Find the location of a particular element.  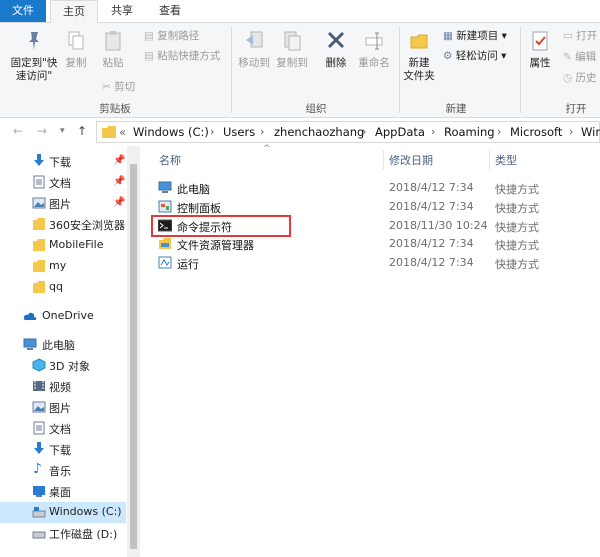

edit-button: ✎ 编辑 is located at coordinates (579, 57).